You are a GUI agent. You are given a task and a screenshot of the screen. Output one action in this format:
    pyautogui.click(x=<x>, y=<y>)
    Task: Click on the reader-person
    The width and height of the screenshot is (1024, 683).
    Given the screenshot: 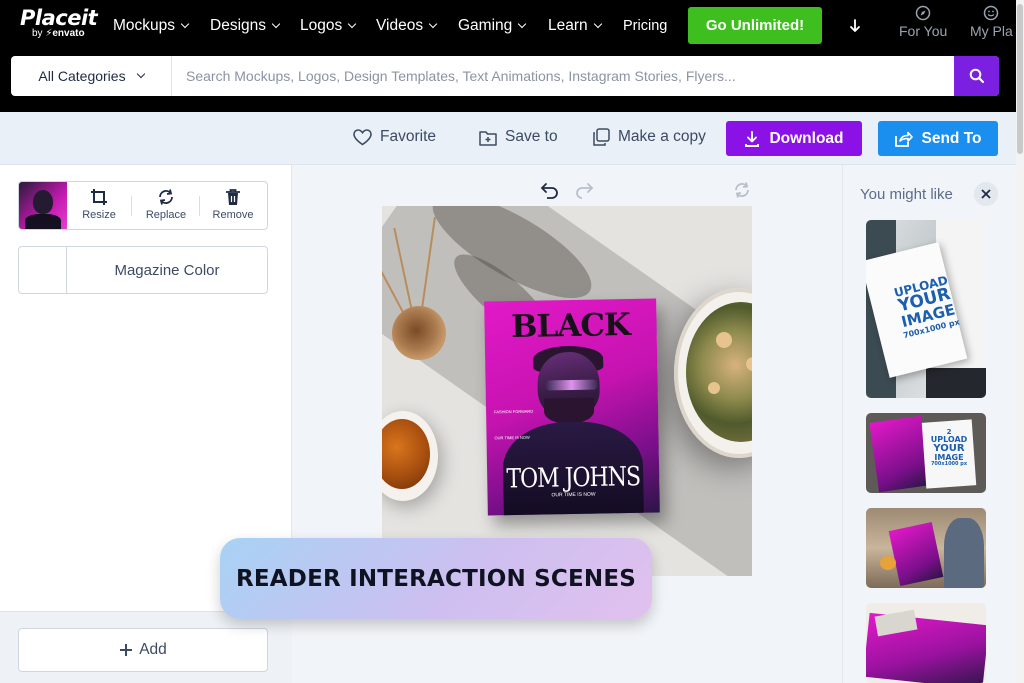 What is the action you would take?
    pyautogui.click(x=964, y=553)
    